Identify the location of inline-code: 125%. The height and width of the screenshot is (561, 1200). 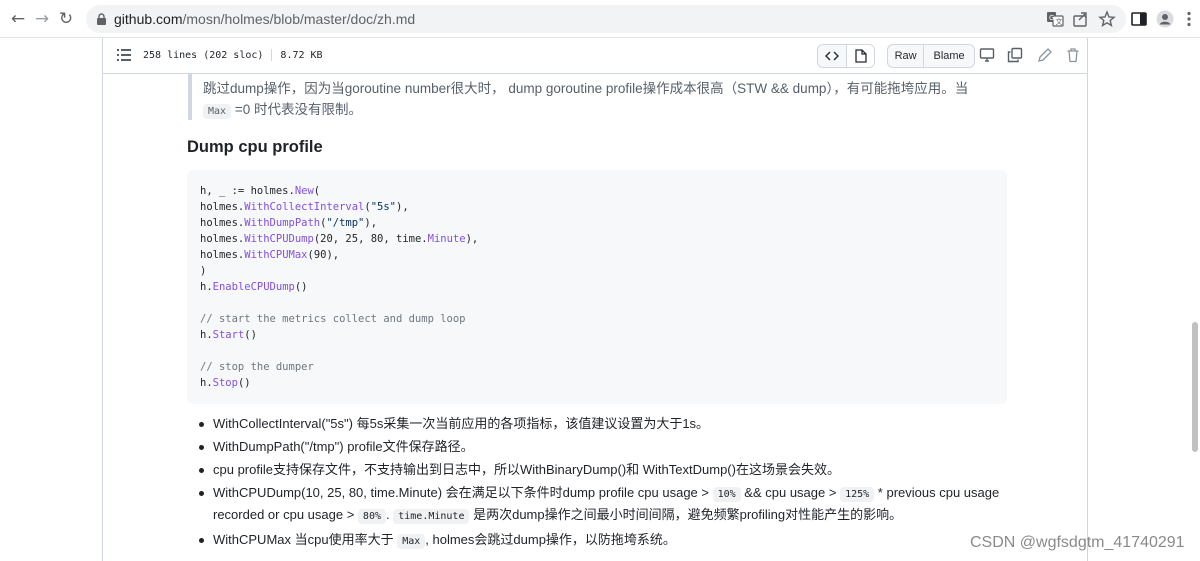
(857, 494).